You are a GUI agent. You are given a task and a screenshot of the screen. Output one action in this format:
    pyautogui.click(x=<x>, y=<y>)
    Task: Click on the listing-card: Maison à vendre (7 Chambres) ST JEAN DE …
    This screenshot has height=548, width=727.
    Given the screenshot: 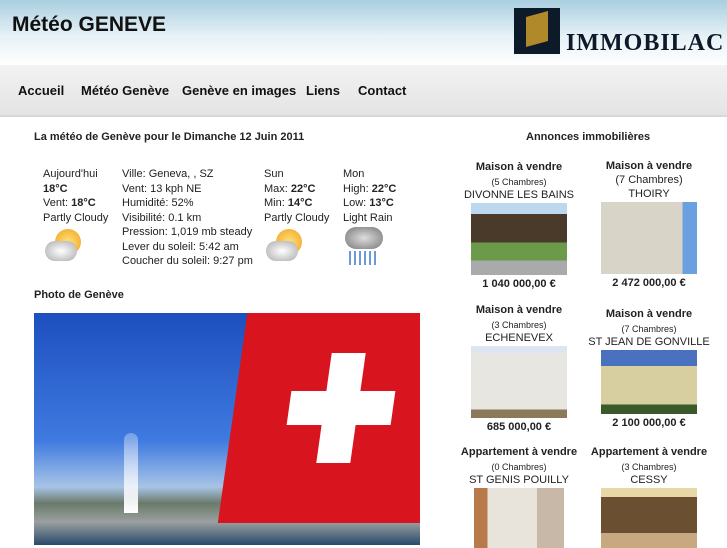 What is the action you would take?
    pyautogui.click(x=649, y=368)
    